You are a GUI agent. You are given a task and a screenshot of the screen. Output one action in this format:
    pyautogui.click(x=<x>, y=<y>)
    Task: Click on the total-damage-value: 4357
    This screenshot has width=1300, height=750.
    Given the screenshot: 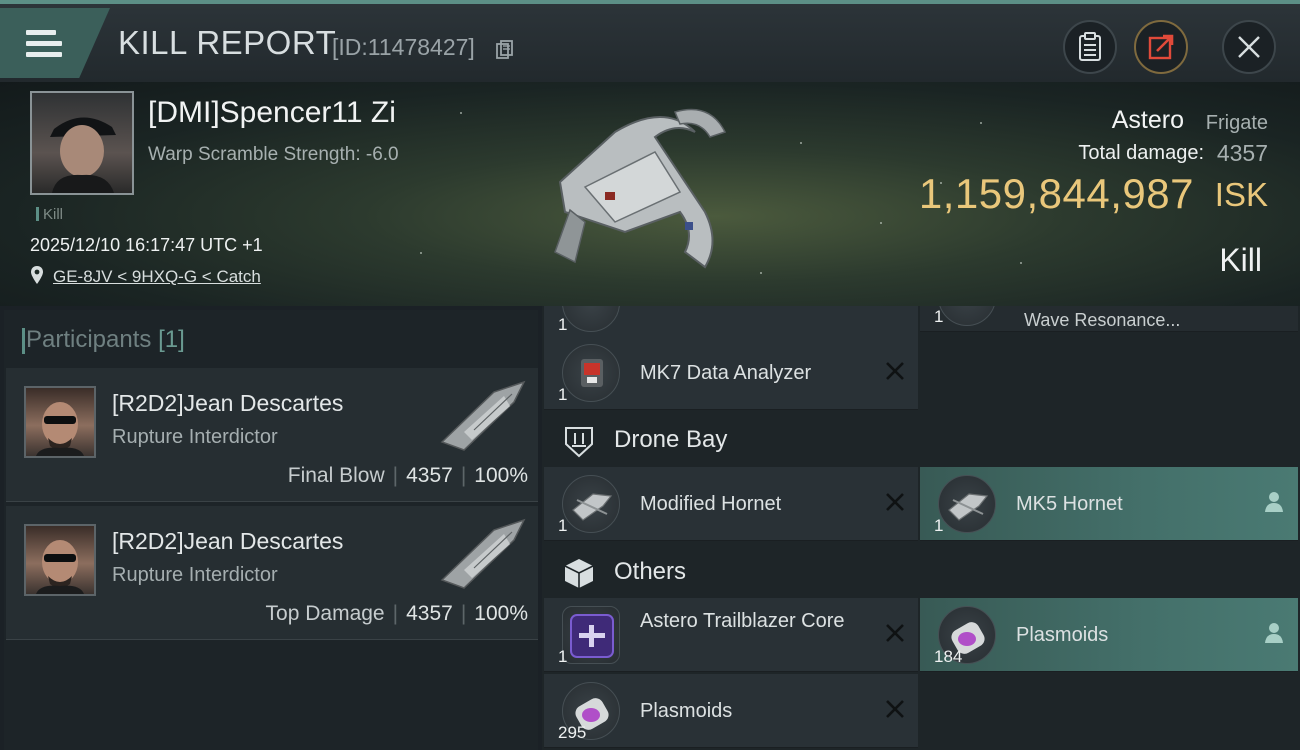 What is the action you would take?
    pyautogui.click(x=1242, y=153)
    